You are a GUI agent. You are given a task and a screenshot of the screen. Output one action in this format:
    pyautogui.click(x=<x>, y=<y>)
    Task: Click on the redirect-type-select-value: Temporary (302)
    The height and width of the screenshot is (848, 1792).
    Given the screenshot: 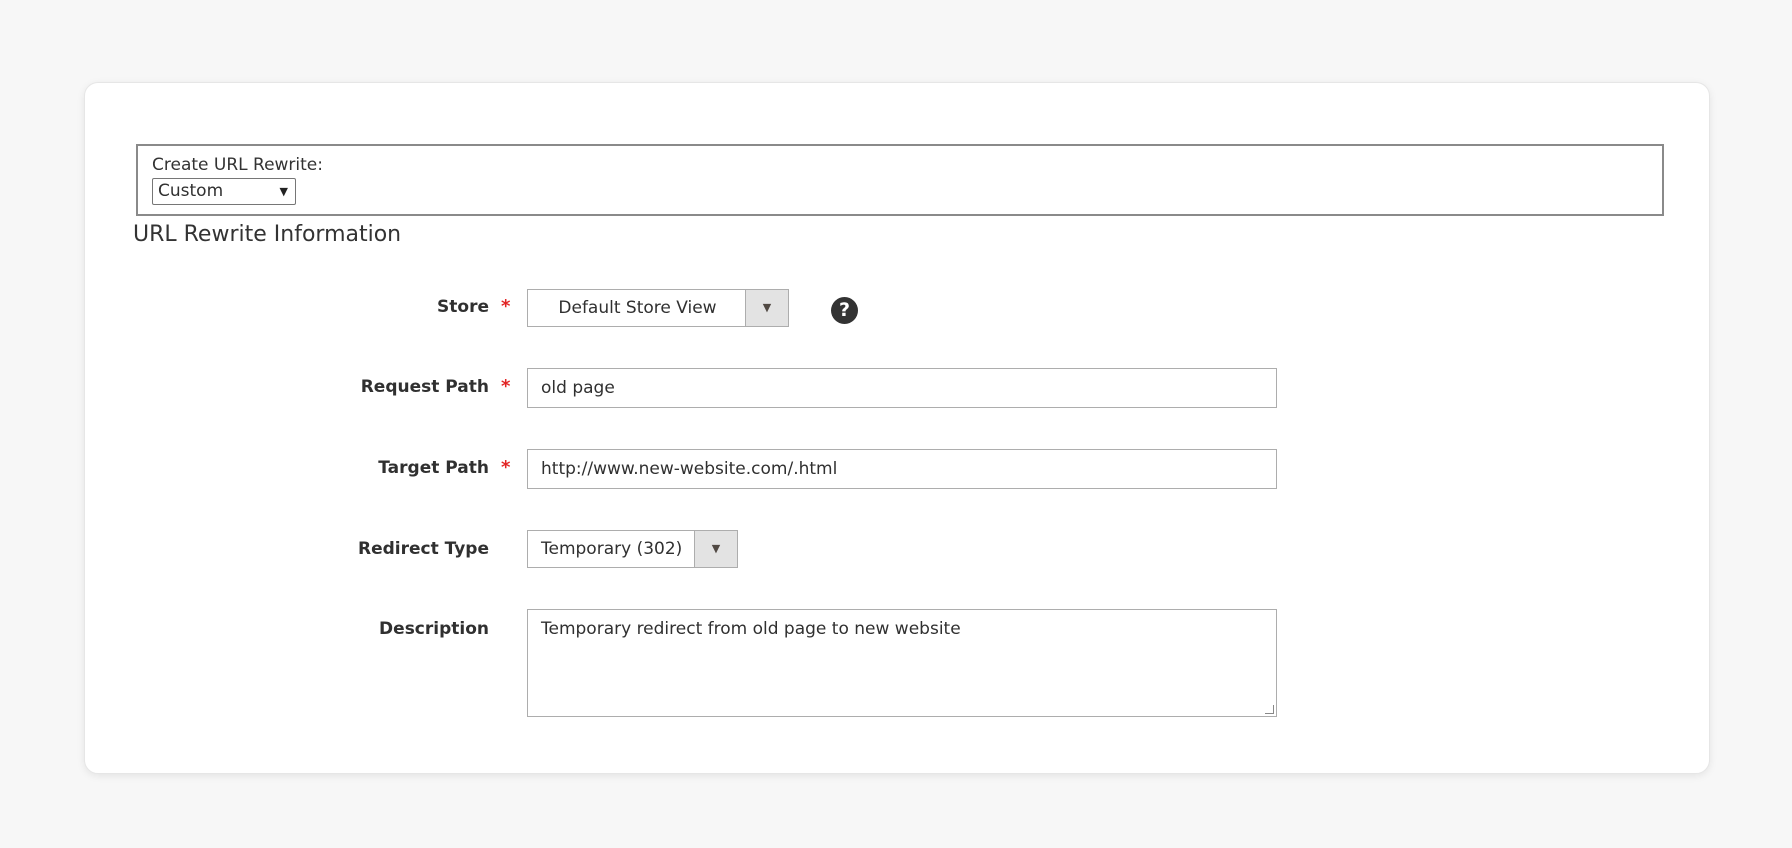 What is the action you would take?
    pyautogui.click(x=612, y=549)
    